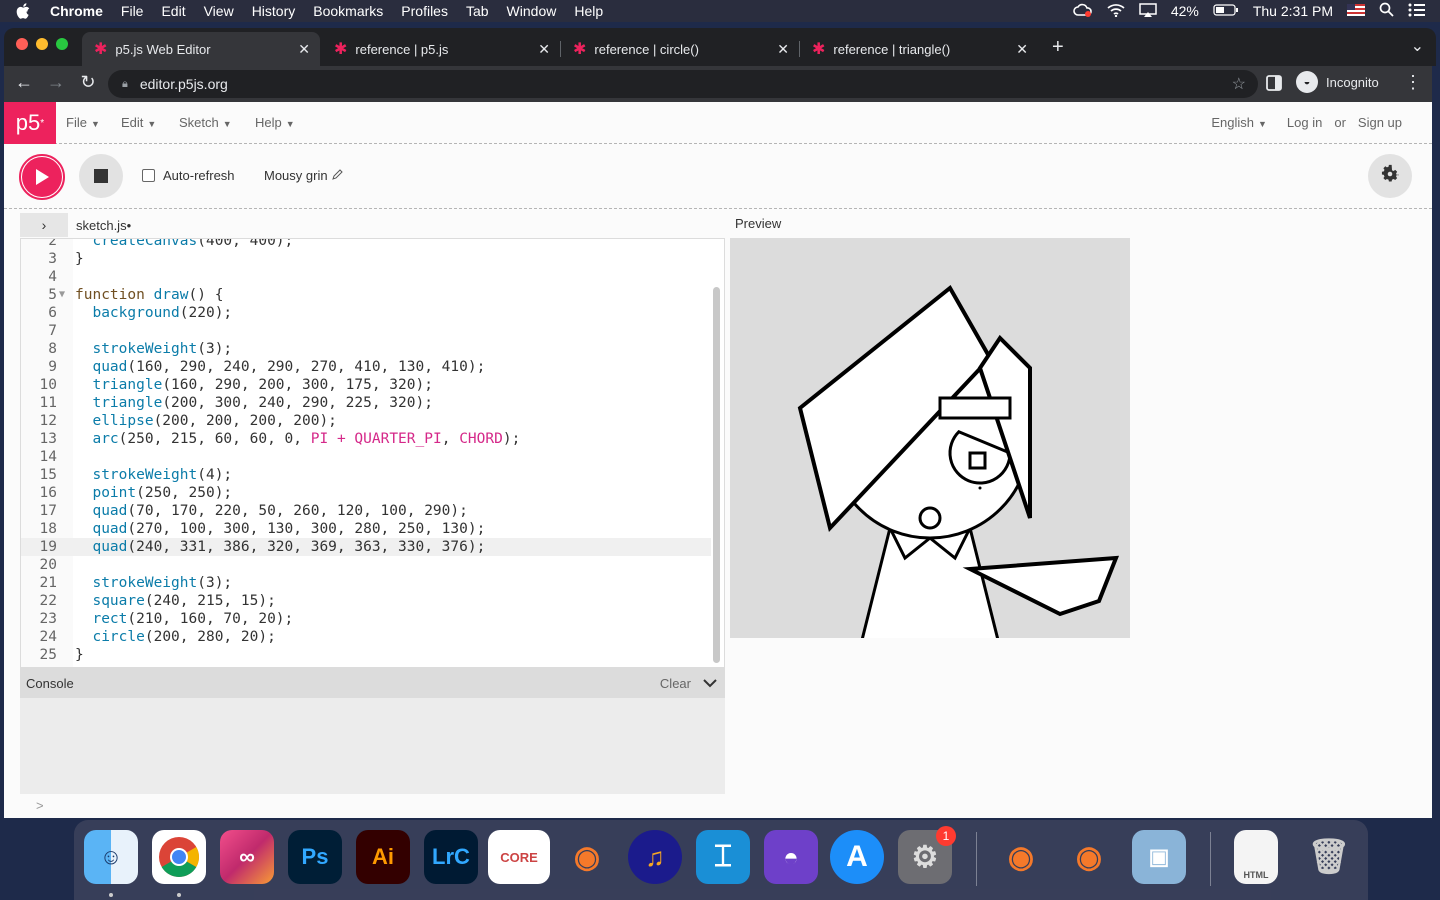 The image size is (1440, 900). I want to click on lock-icon: 🔒︎, so click(125, 84).